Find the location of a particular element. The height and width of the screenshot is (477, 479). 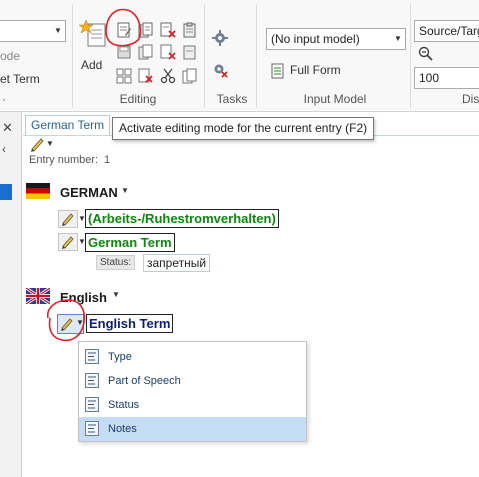

panel-selected-row is located at coordinates (6, 192).